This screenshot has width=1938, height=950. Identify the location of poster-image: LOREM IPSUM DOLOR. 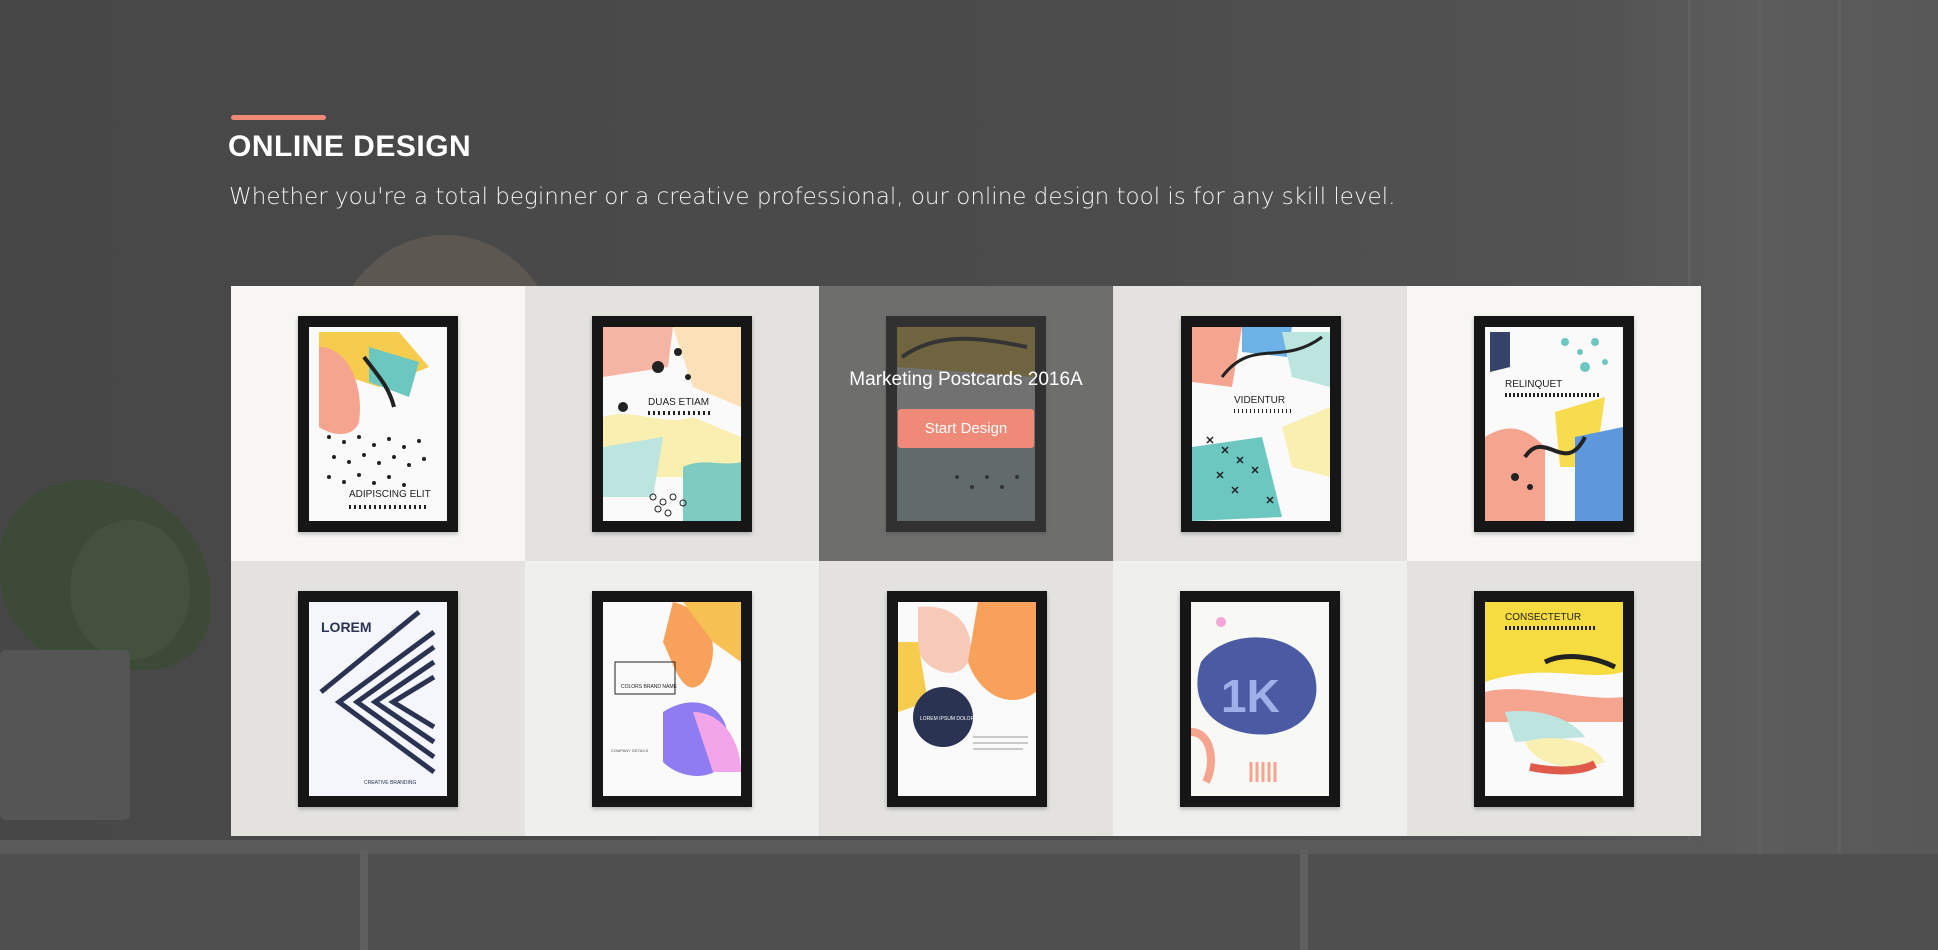
(966, 698).